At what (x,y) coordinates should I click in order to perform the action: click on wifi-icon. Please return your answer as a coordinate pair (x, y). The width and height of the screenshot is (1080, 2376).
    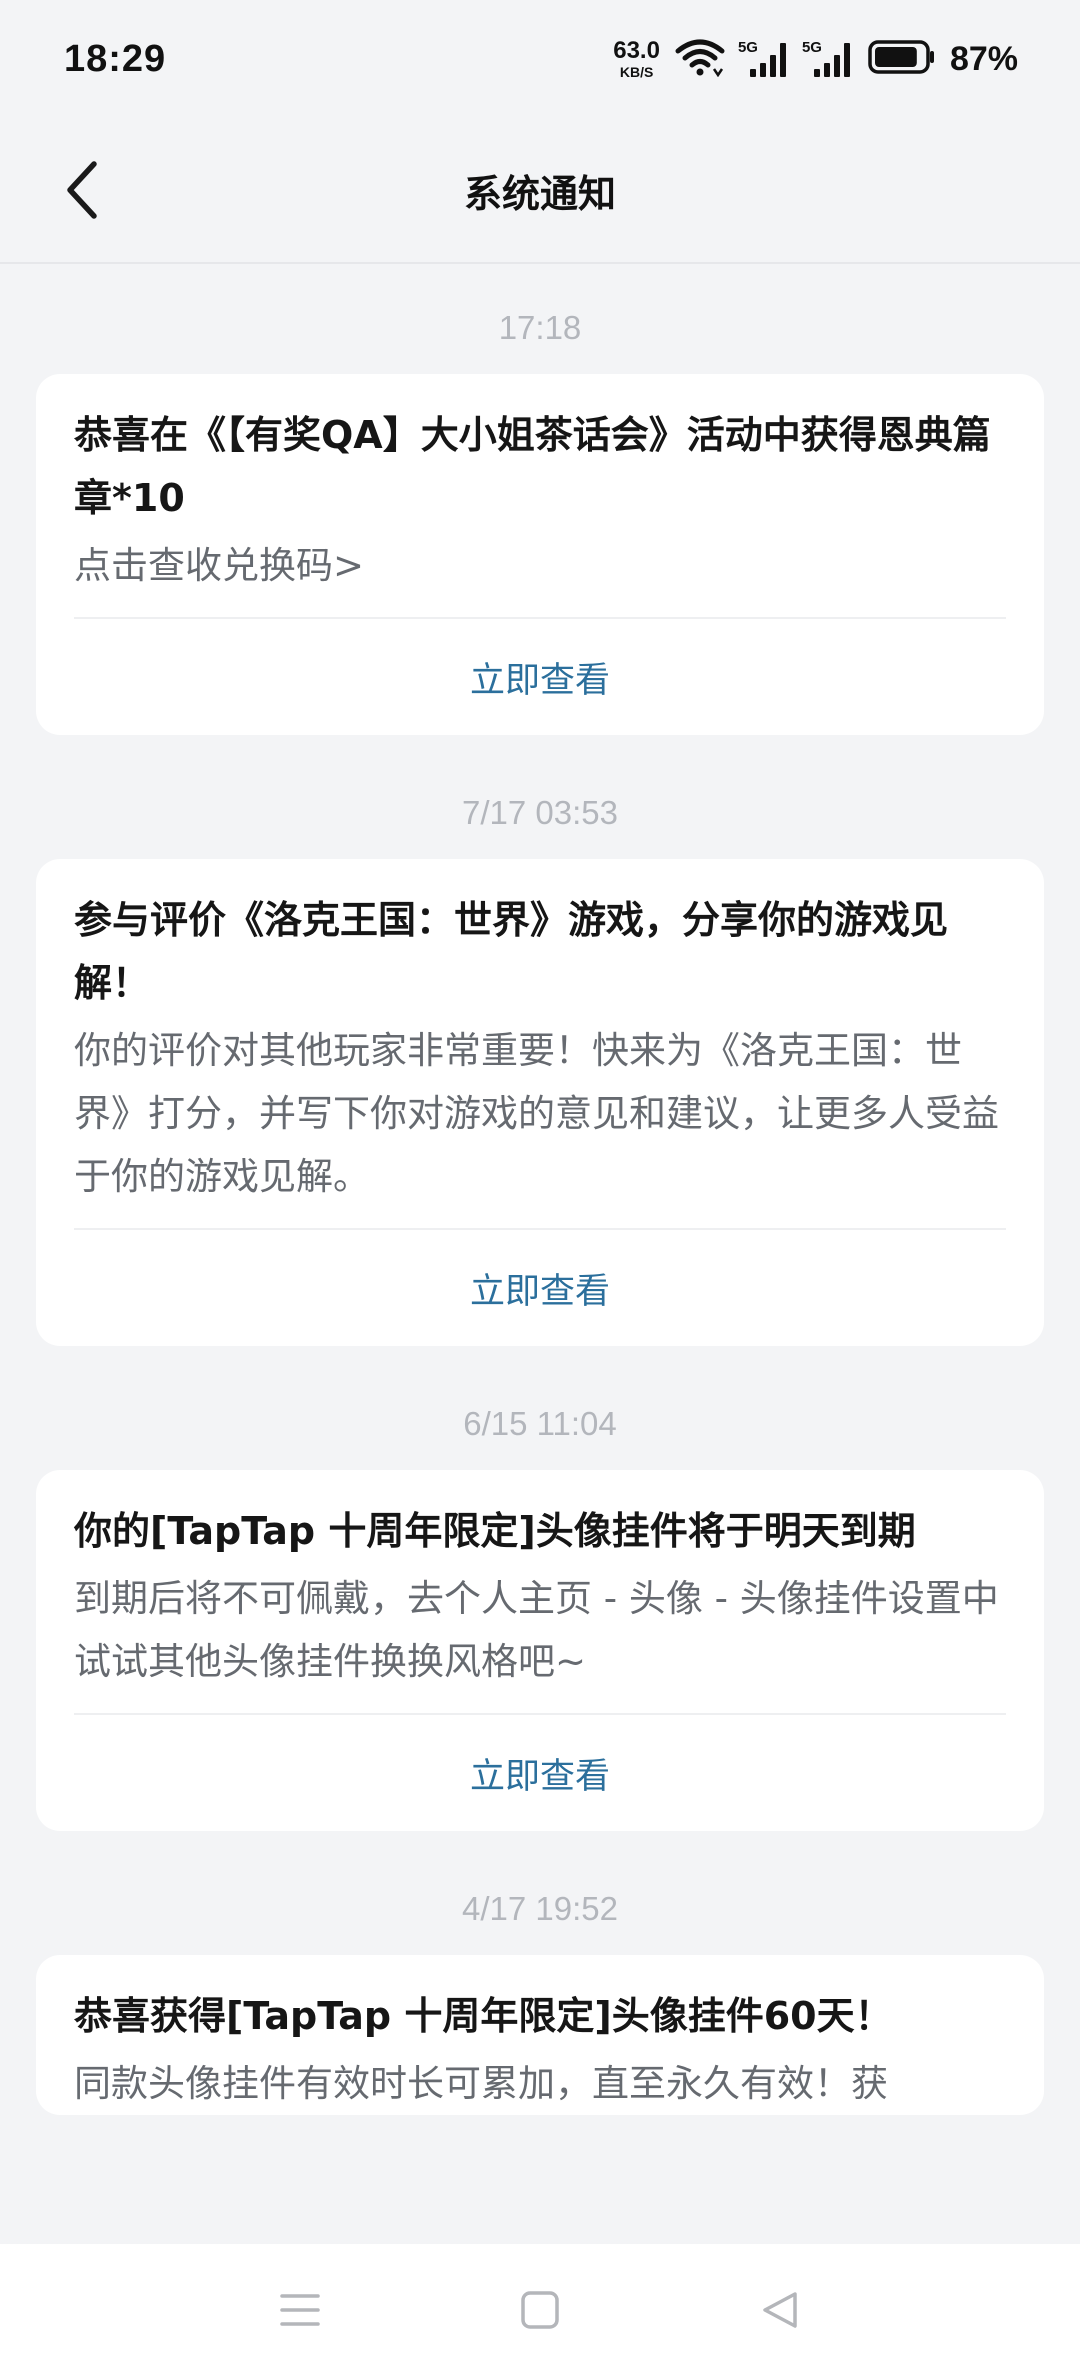
    Looking at the image, I should click on (700, 59).